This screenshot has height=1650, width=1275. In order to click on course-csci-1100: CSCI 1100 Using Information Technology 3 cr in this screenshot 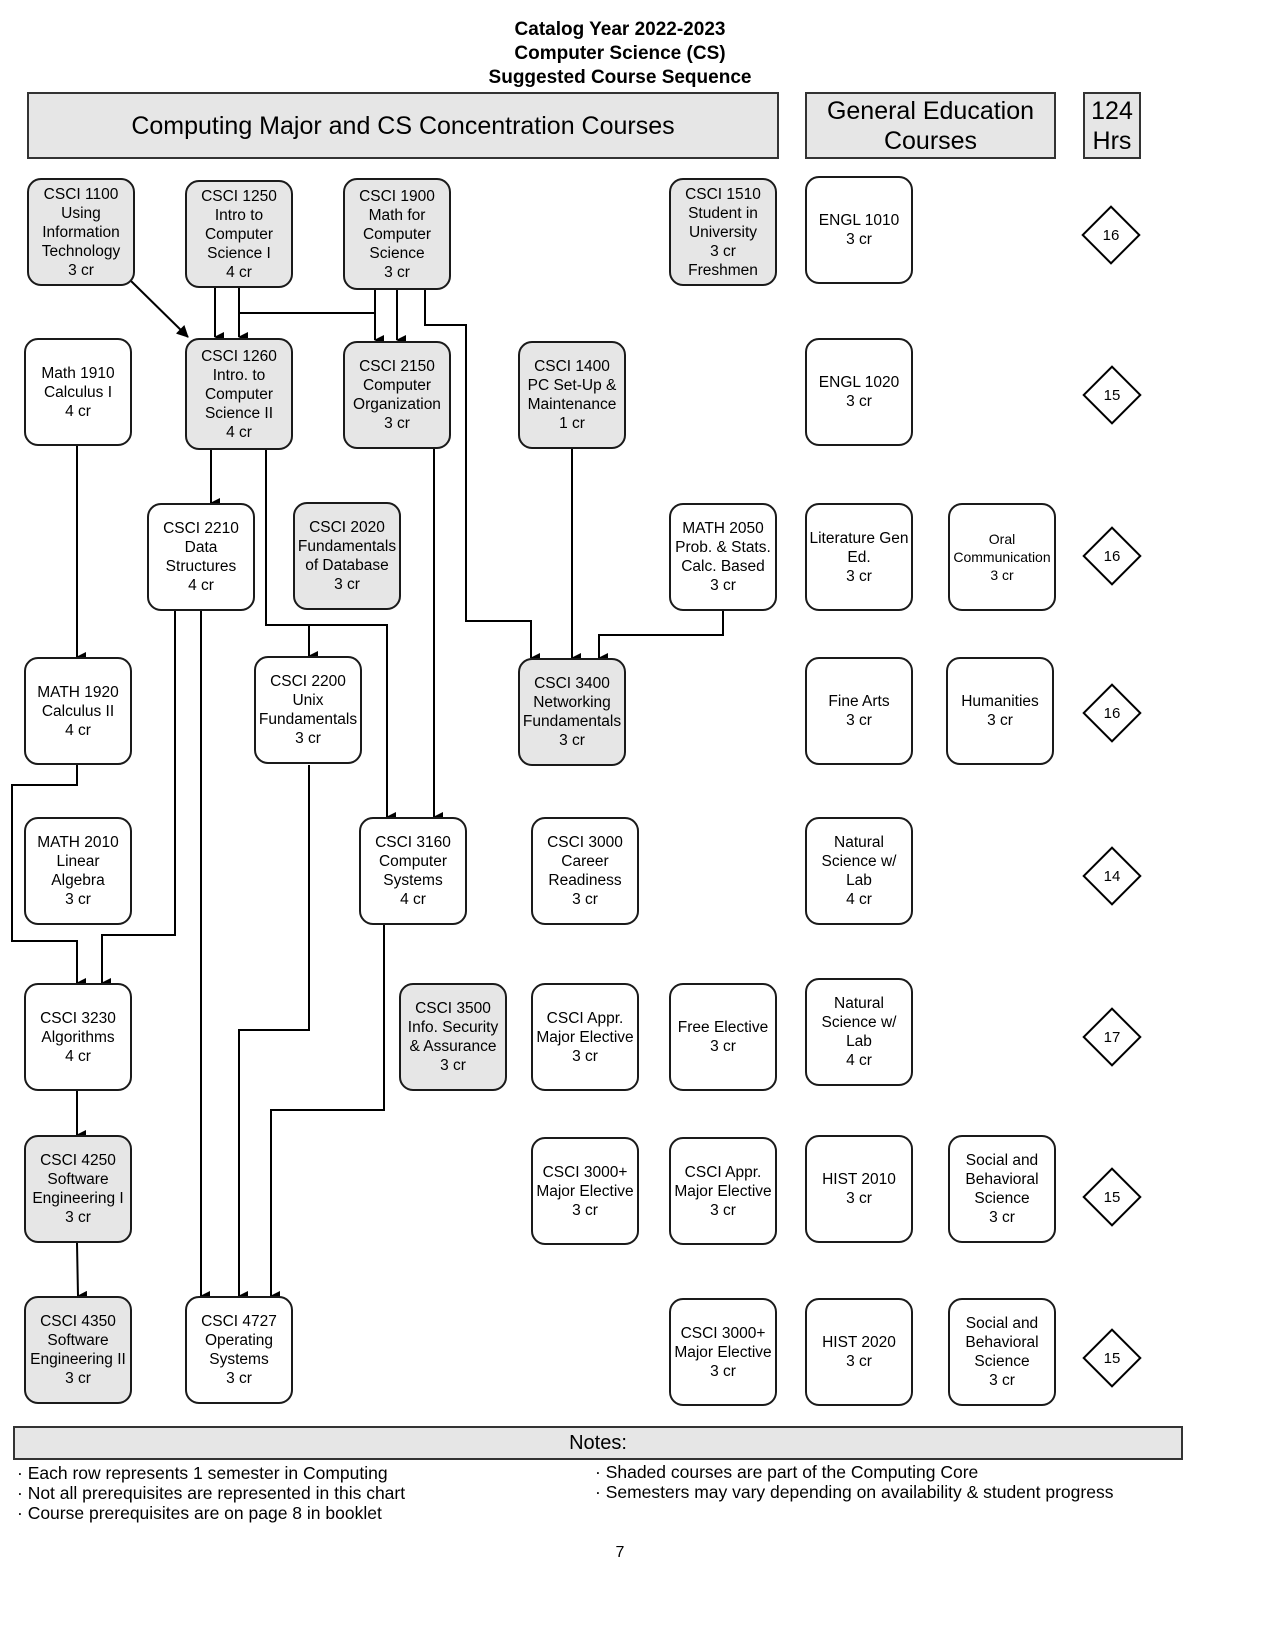, I will do `click(81, 232)`.